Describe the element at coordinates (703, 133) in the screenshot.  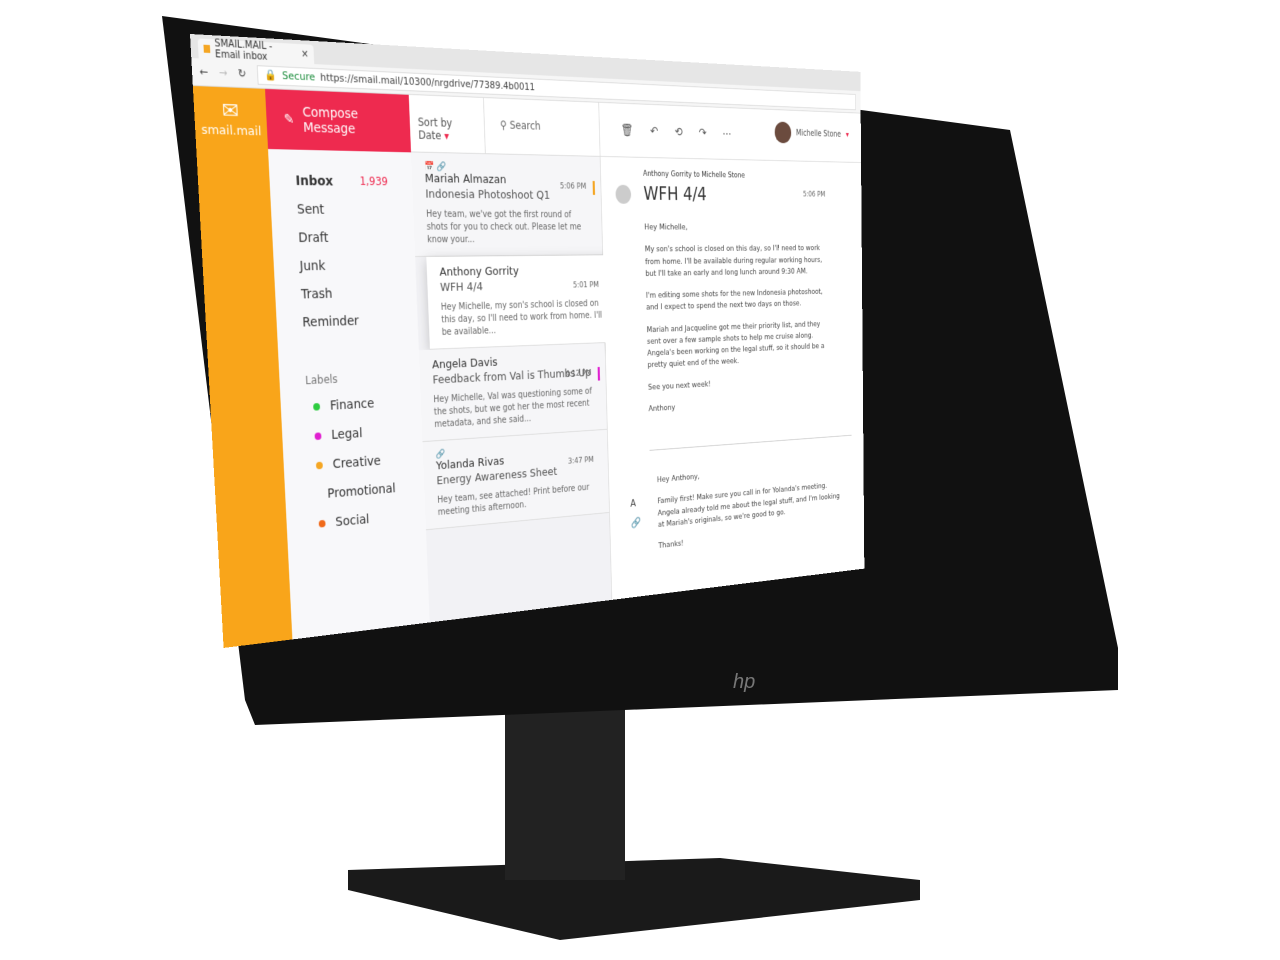
I see `forward-icon: ↷` at that location.